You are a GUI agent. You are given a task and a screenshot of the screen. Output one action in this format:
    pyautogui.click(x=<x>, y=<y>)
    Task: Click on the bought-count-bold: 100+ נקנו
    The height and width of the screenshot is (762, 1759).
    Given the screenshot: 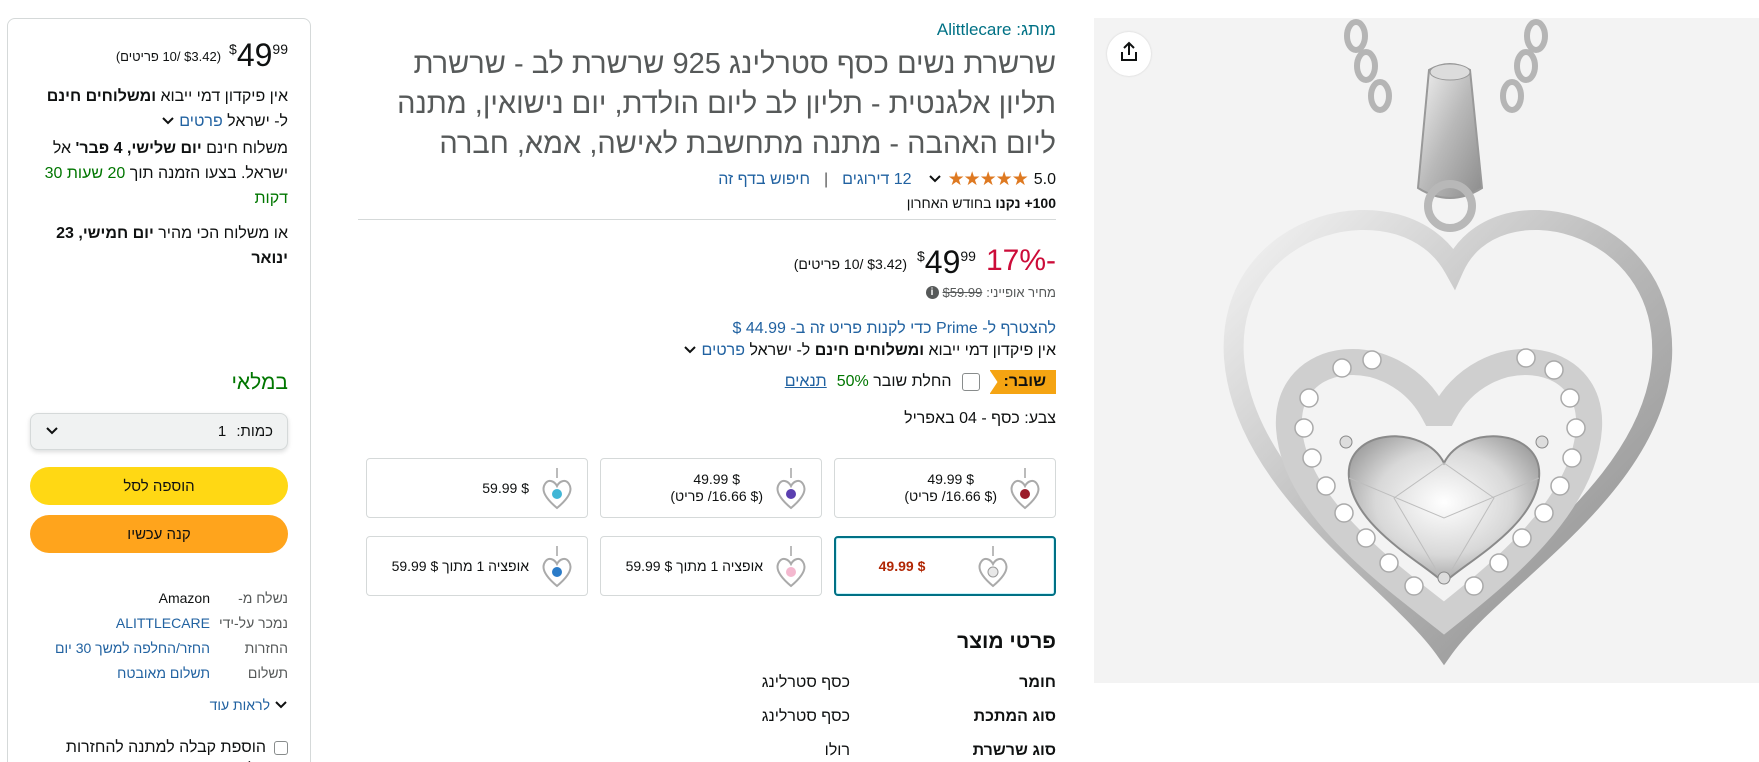 What is the action you would take?
    pyautogui.click(x=1025, y=203)
    